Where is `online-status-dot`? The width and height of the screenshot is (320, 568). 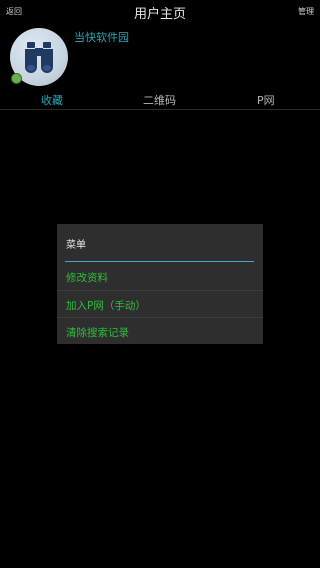
online-status-dot is located at coordinates (16, 78).